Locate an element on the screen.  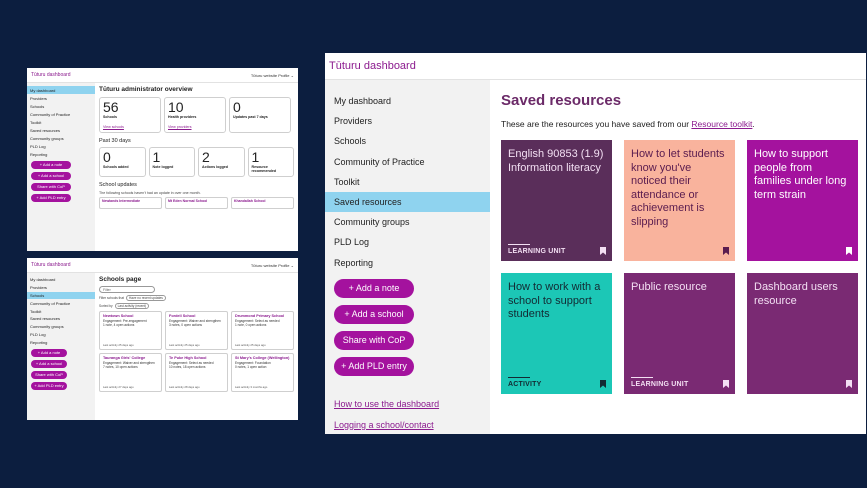
filter-input: Filter is located at coordinates (127, 289).